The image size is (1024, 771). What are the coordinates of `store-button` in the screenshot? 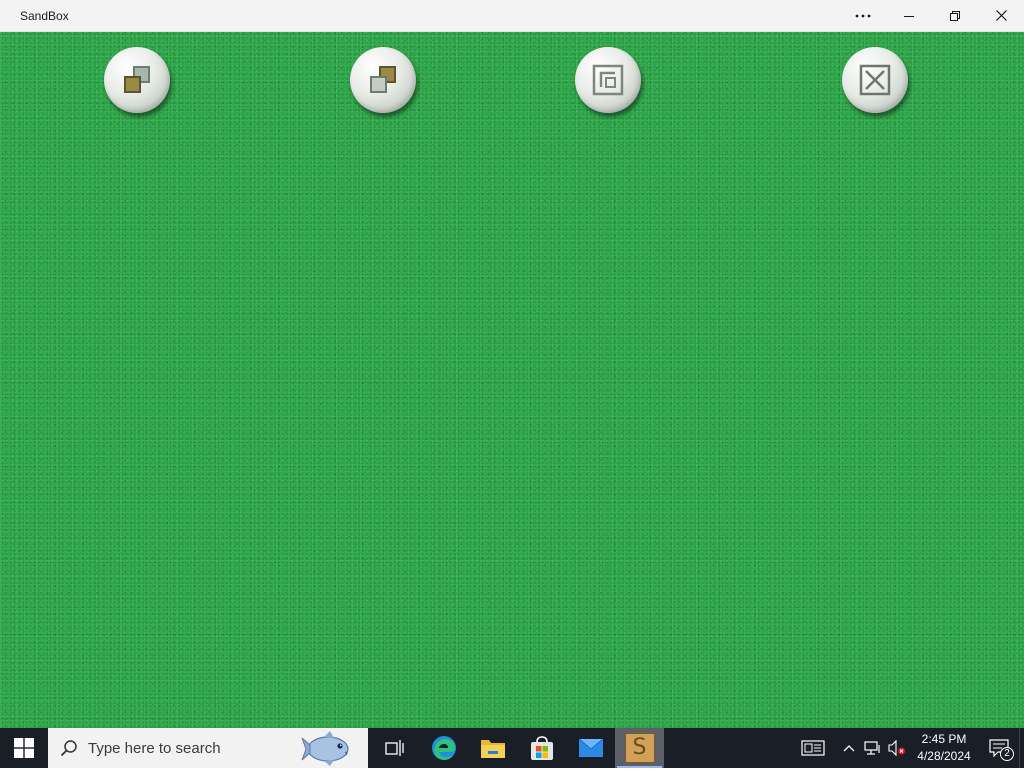 It's located at (541, 748).